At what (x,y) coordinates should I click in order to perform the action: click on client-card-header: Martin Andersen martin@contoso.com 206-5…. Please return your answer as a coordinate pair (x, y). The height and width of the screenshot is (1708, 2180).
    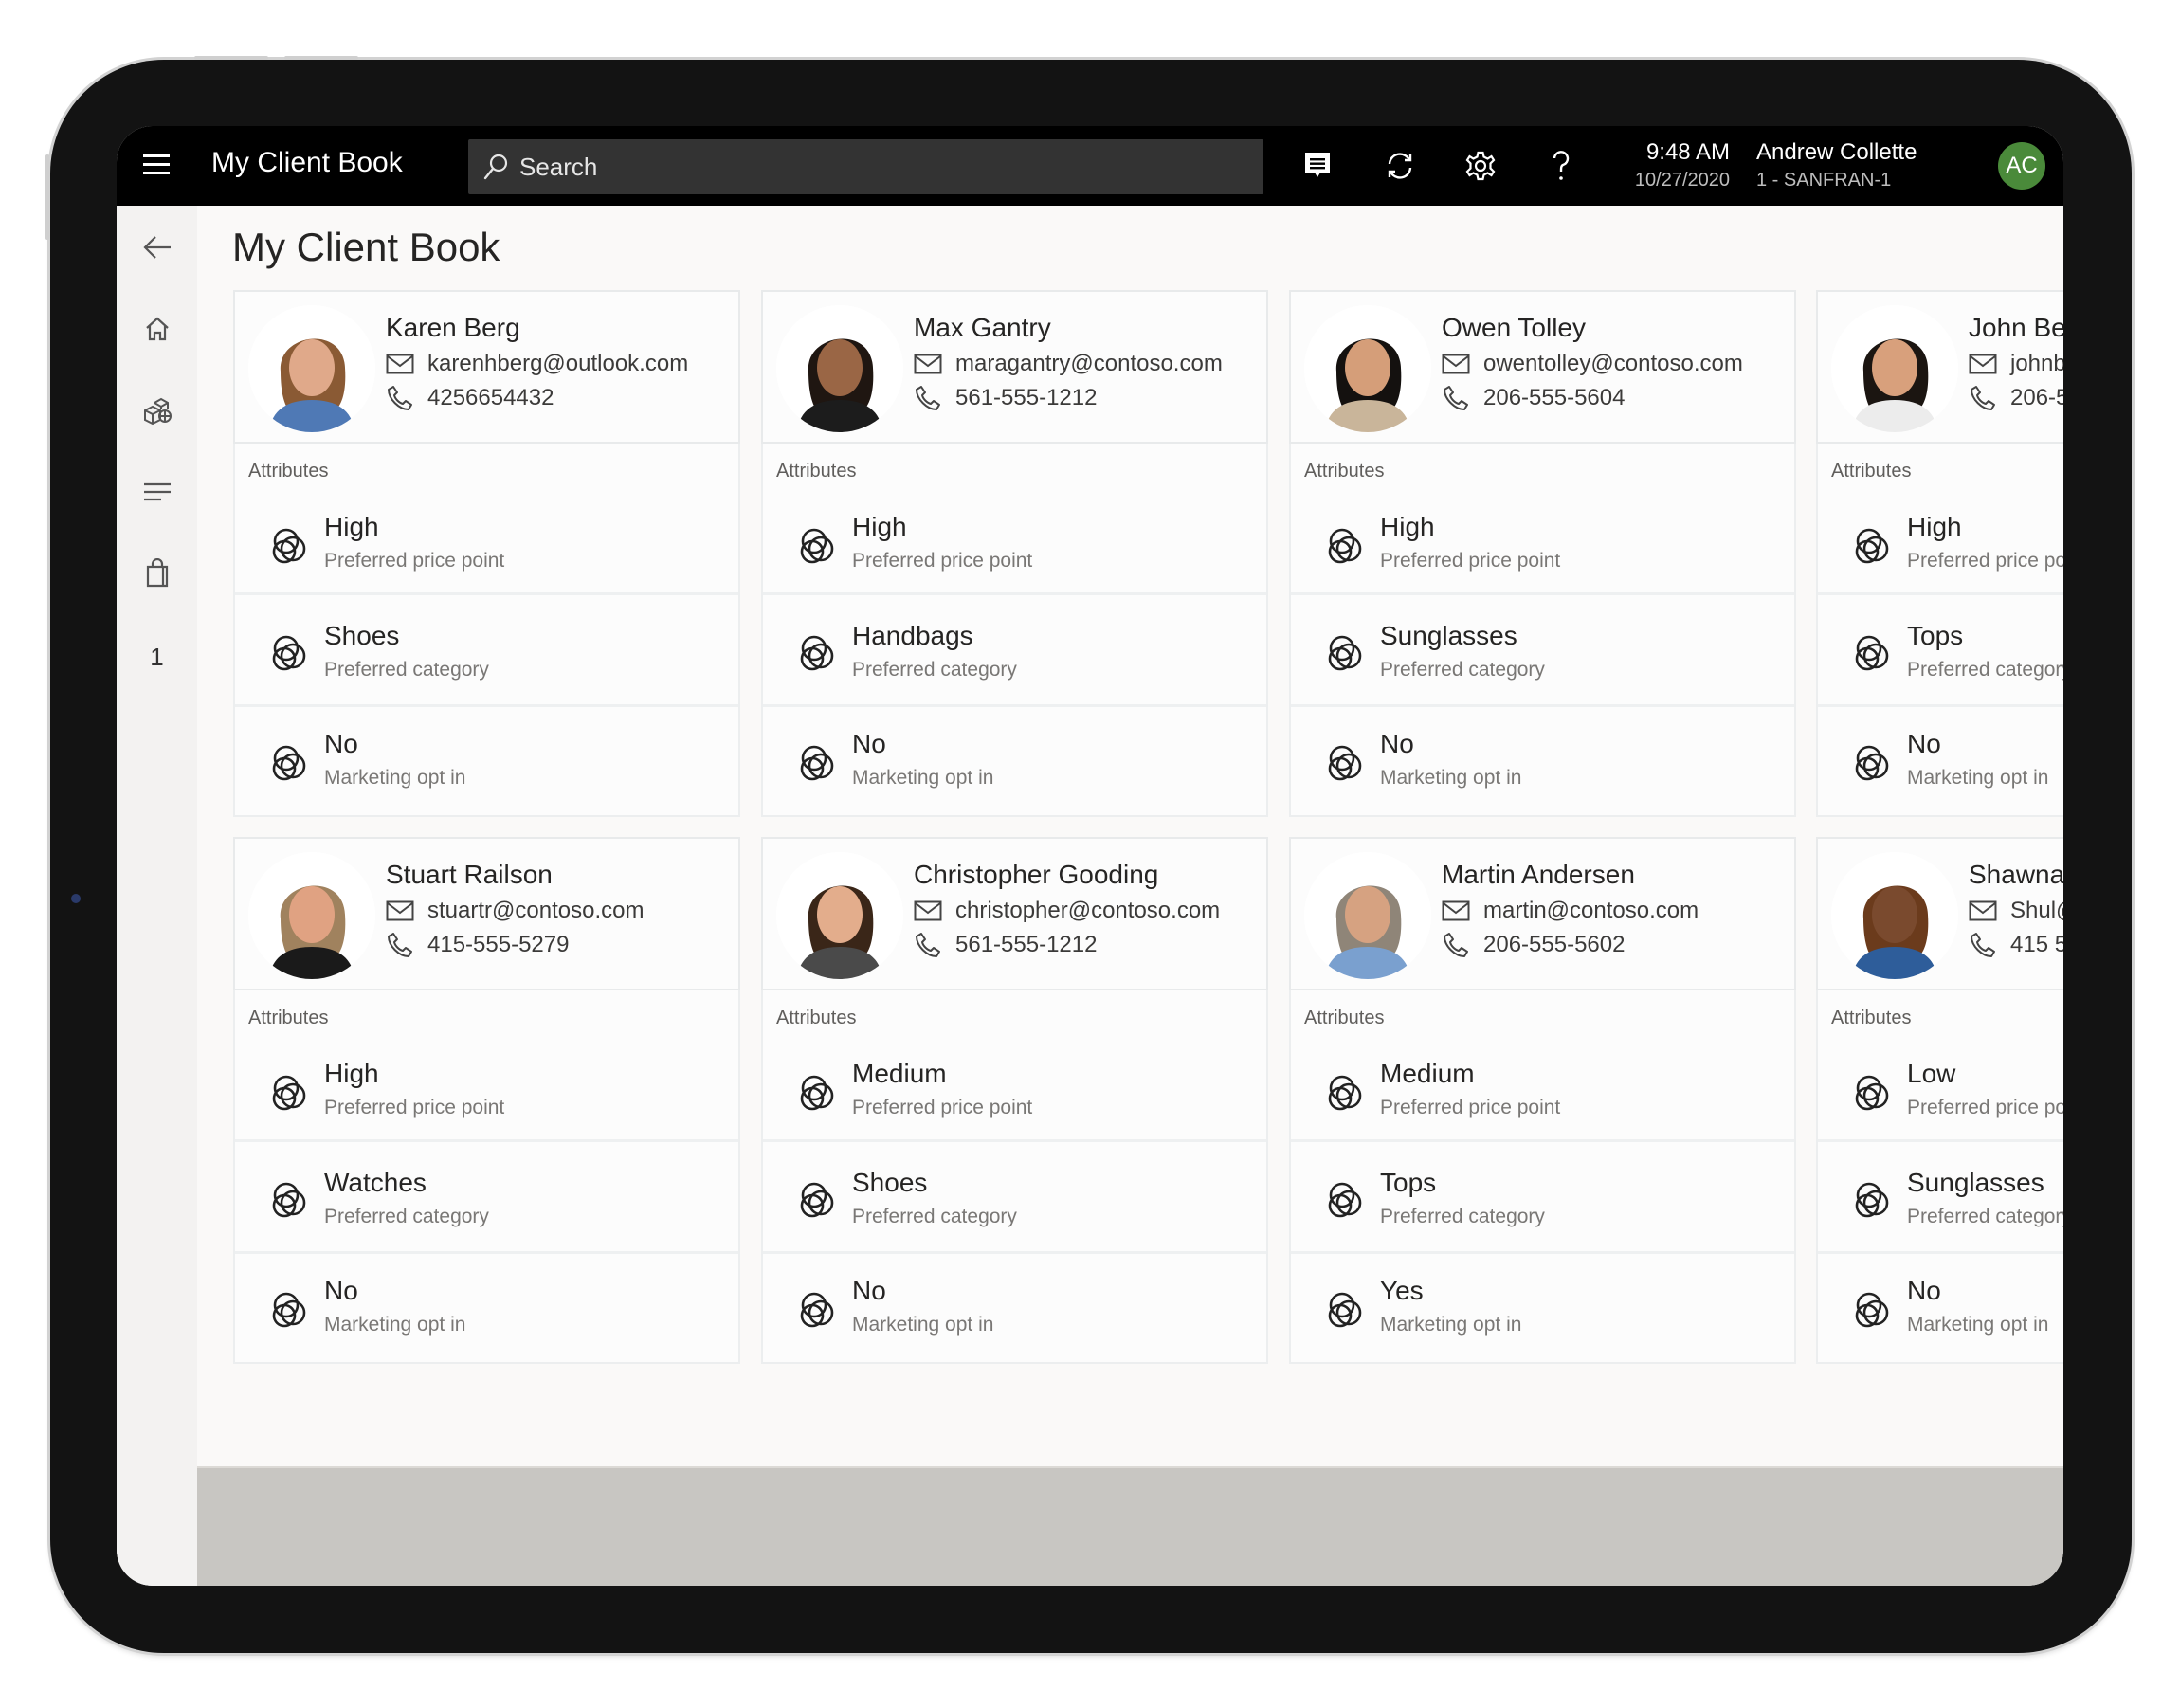
    Looking at the image, I should click on (1542, 913).